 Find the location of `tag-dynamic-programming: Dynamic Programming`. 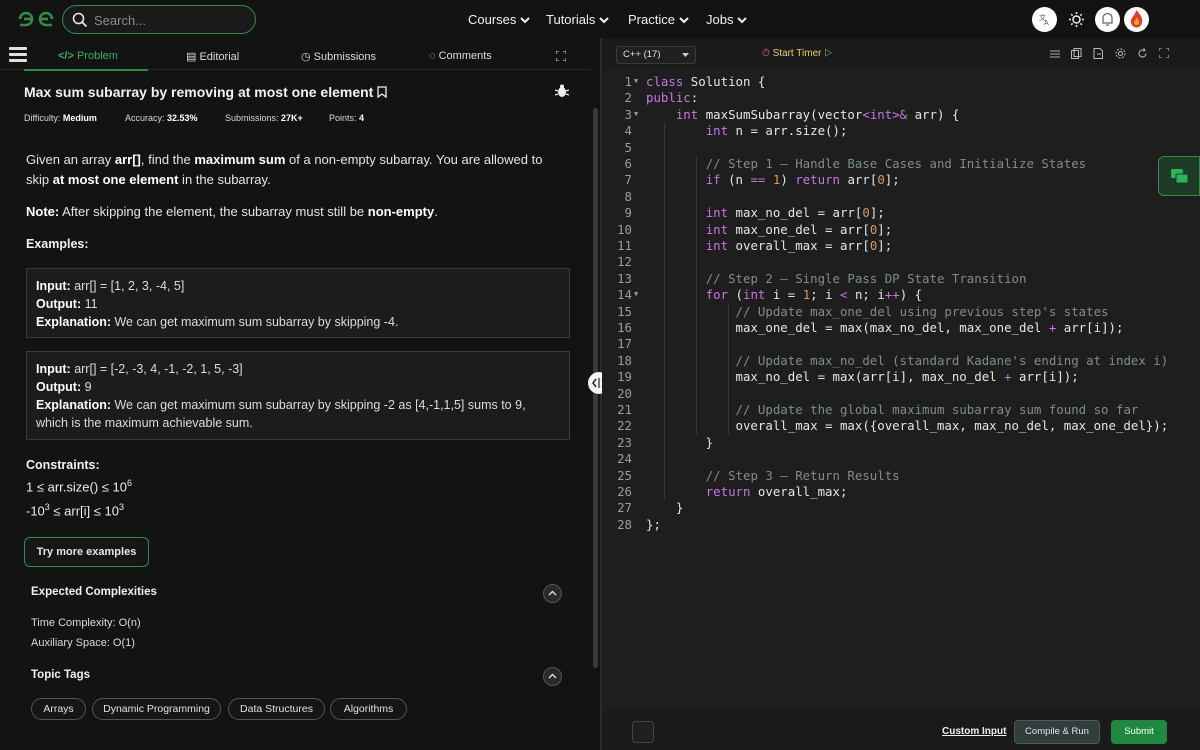

tag-dynamic-programming: Dynamic Programming is located at coordinates (156, 709).